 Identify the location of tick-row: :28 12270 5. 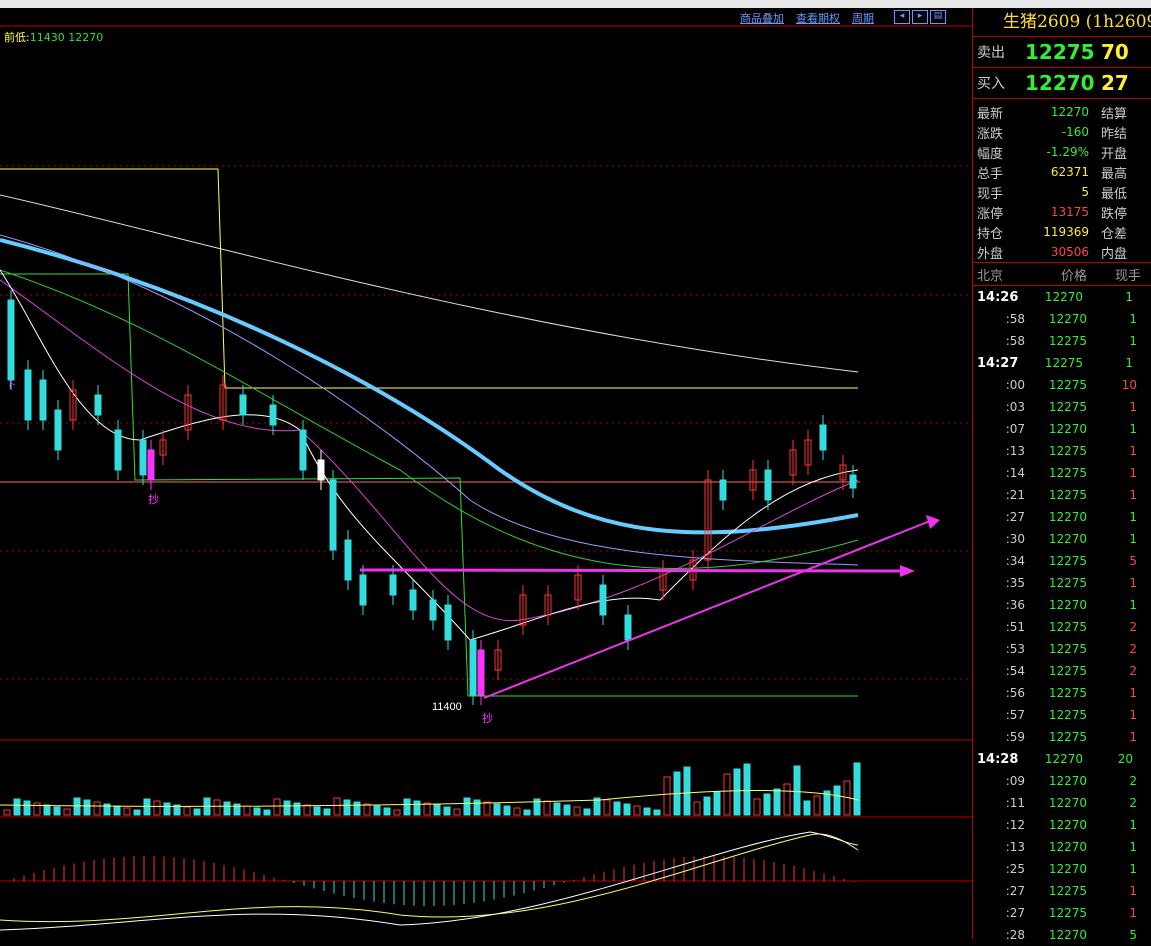
(1062, 935).